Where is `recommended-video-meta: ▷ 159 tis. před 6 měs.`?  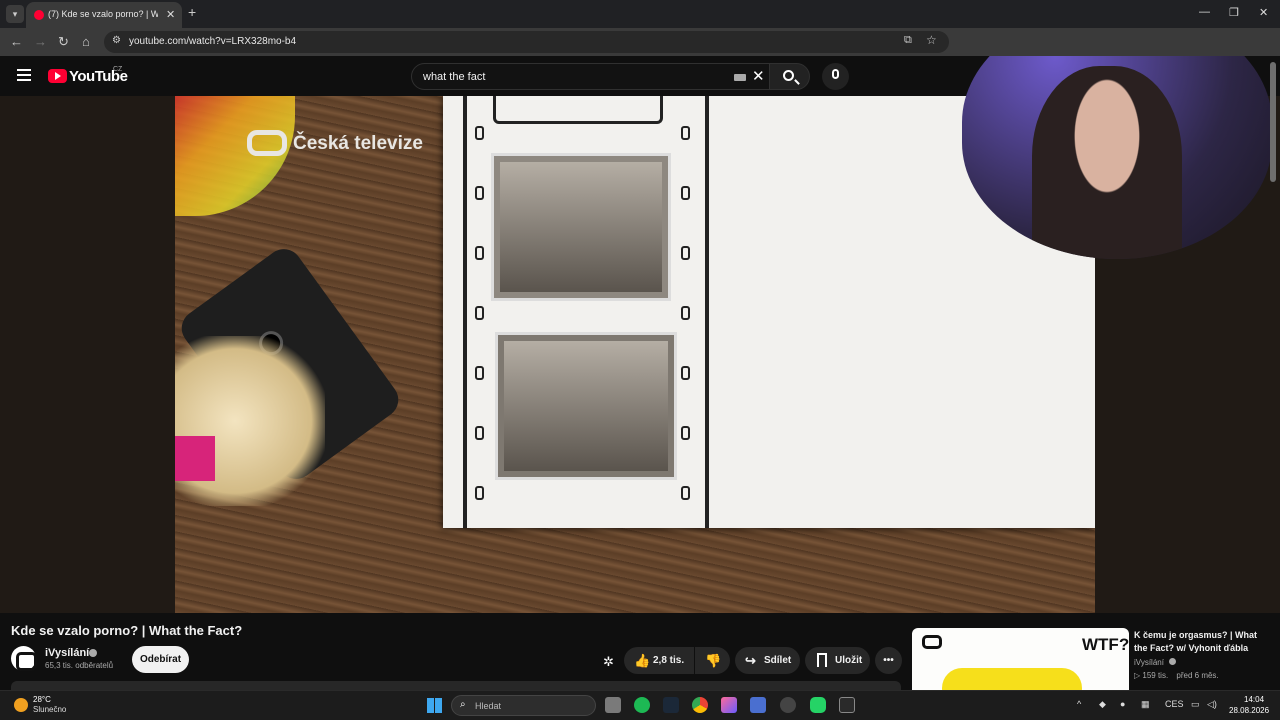
recommended-video-meta: ▷ 159 tis. před 6 měs. is located at coordinates (1176, 675).